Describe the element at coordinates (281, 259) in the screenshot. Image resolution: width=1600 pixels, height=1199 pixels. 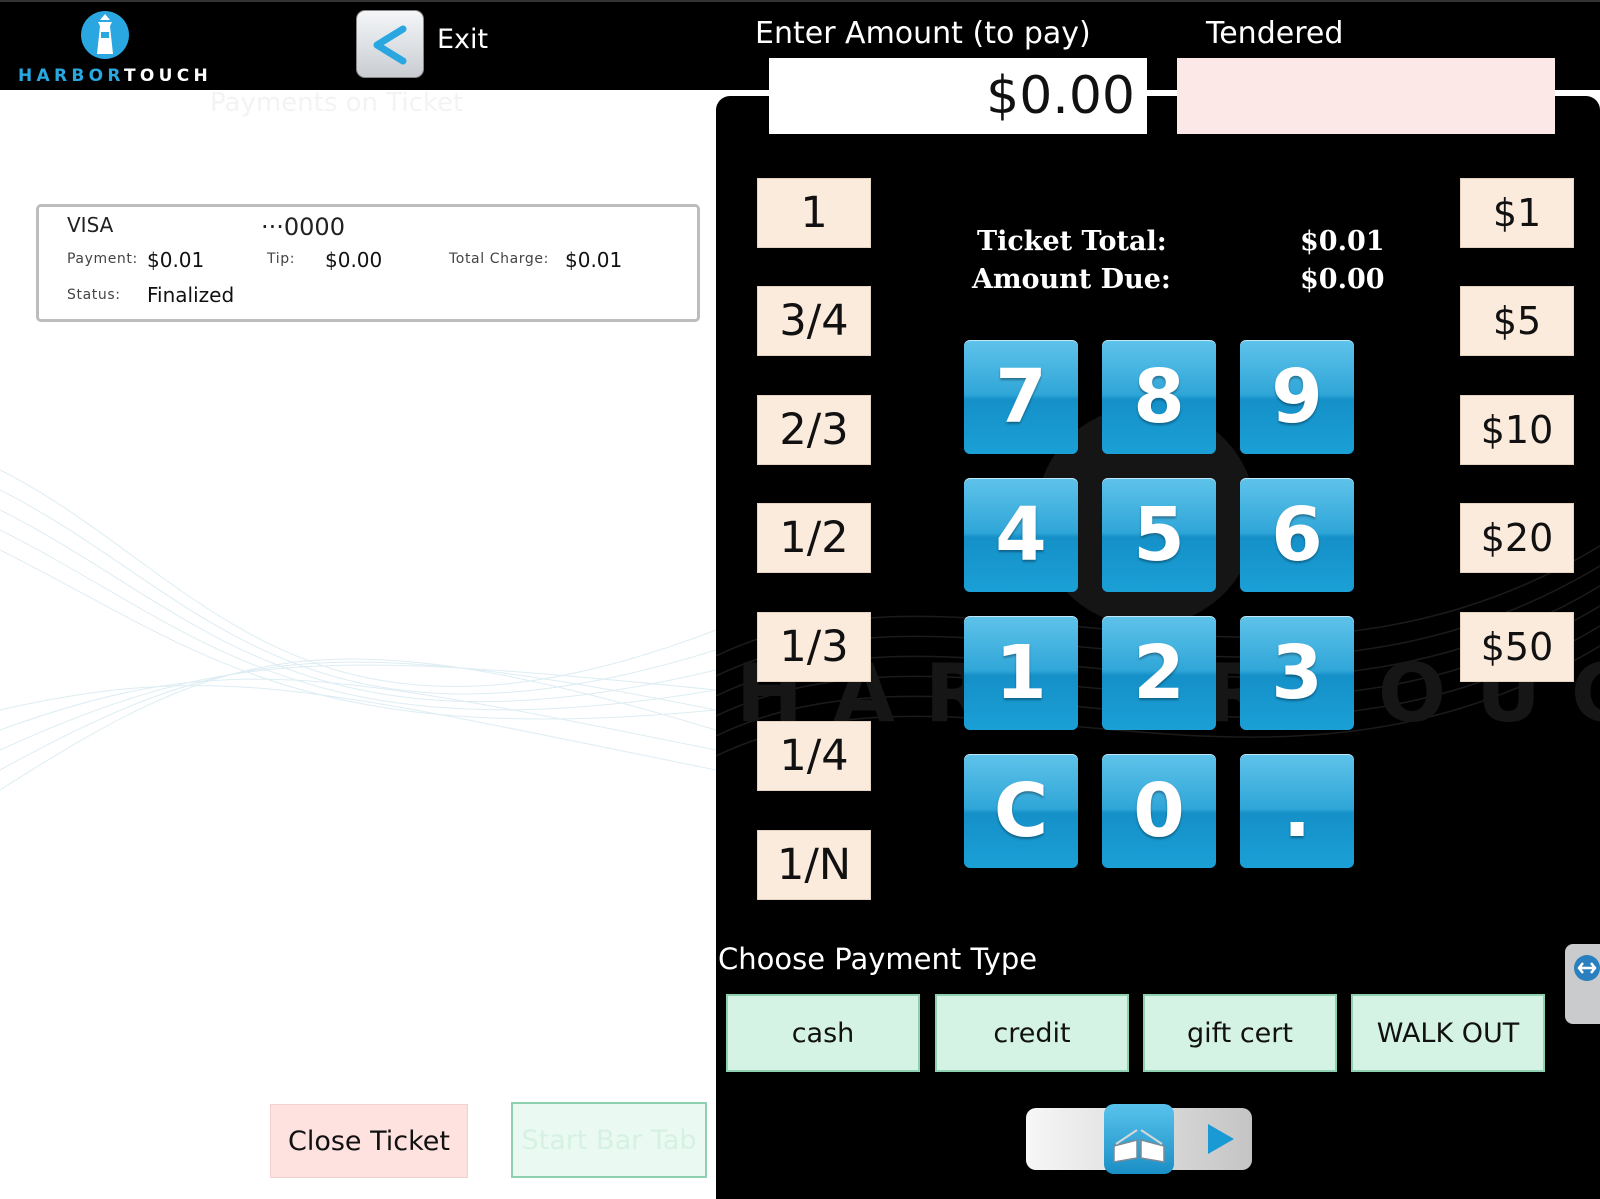
I see `tip-label: Tip:` at that location.